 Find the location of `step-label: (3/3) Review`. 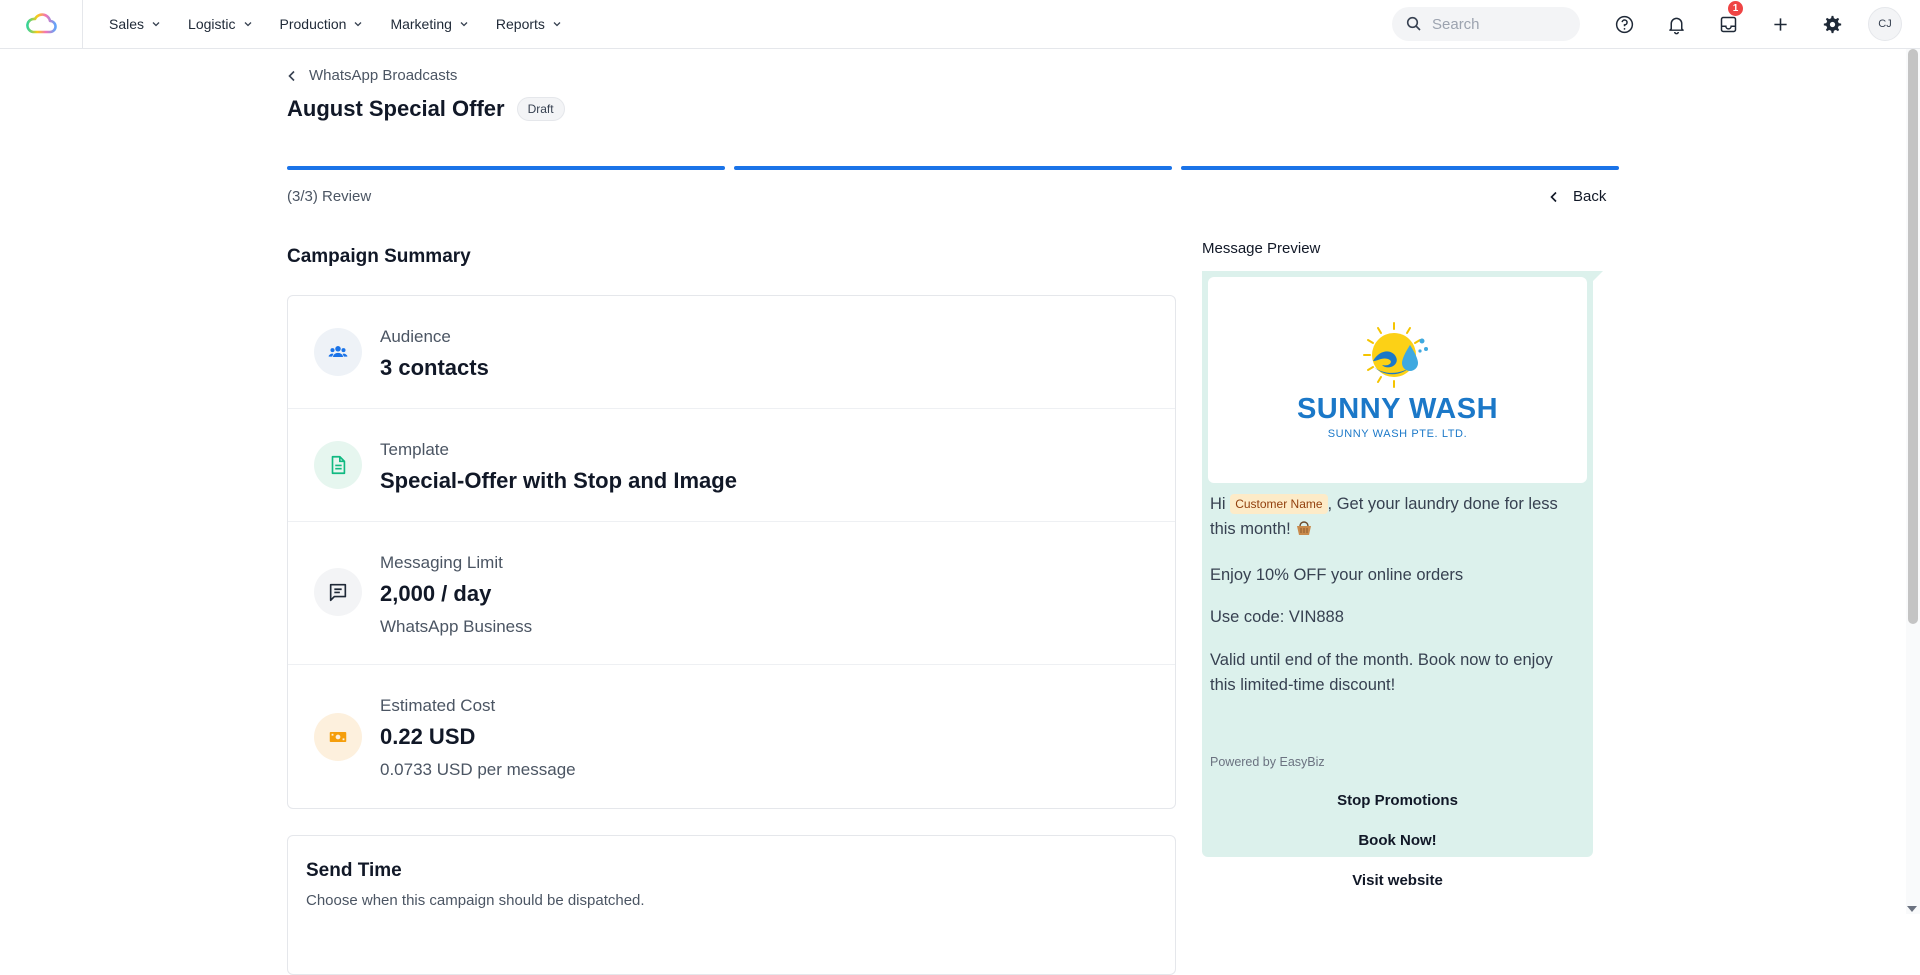

step-label: (3/3) Review is located at coordinates (329, 196).